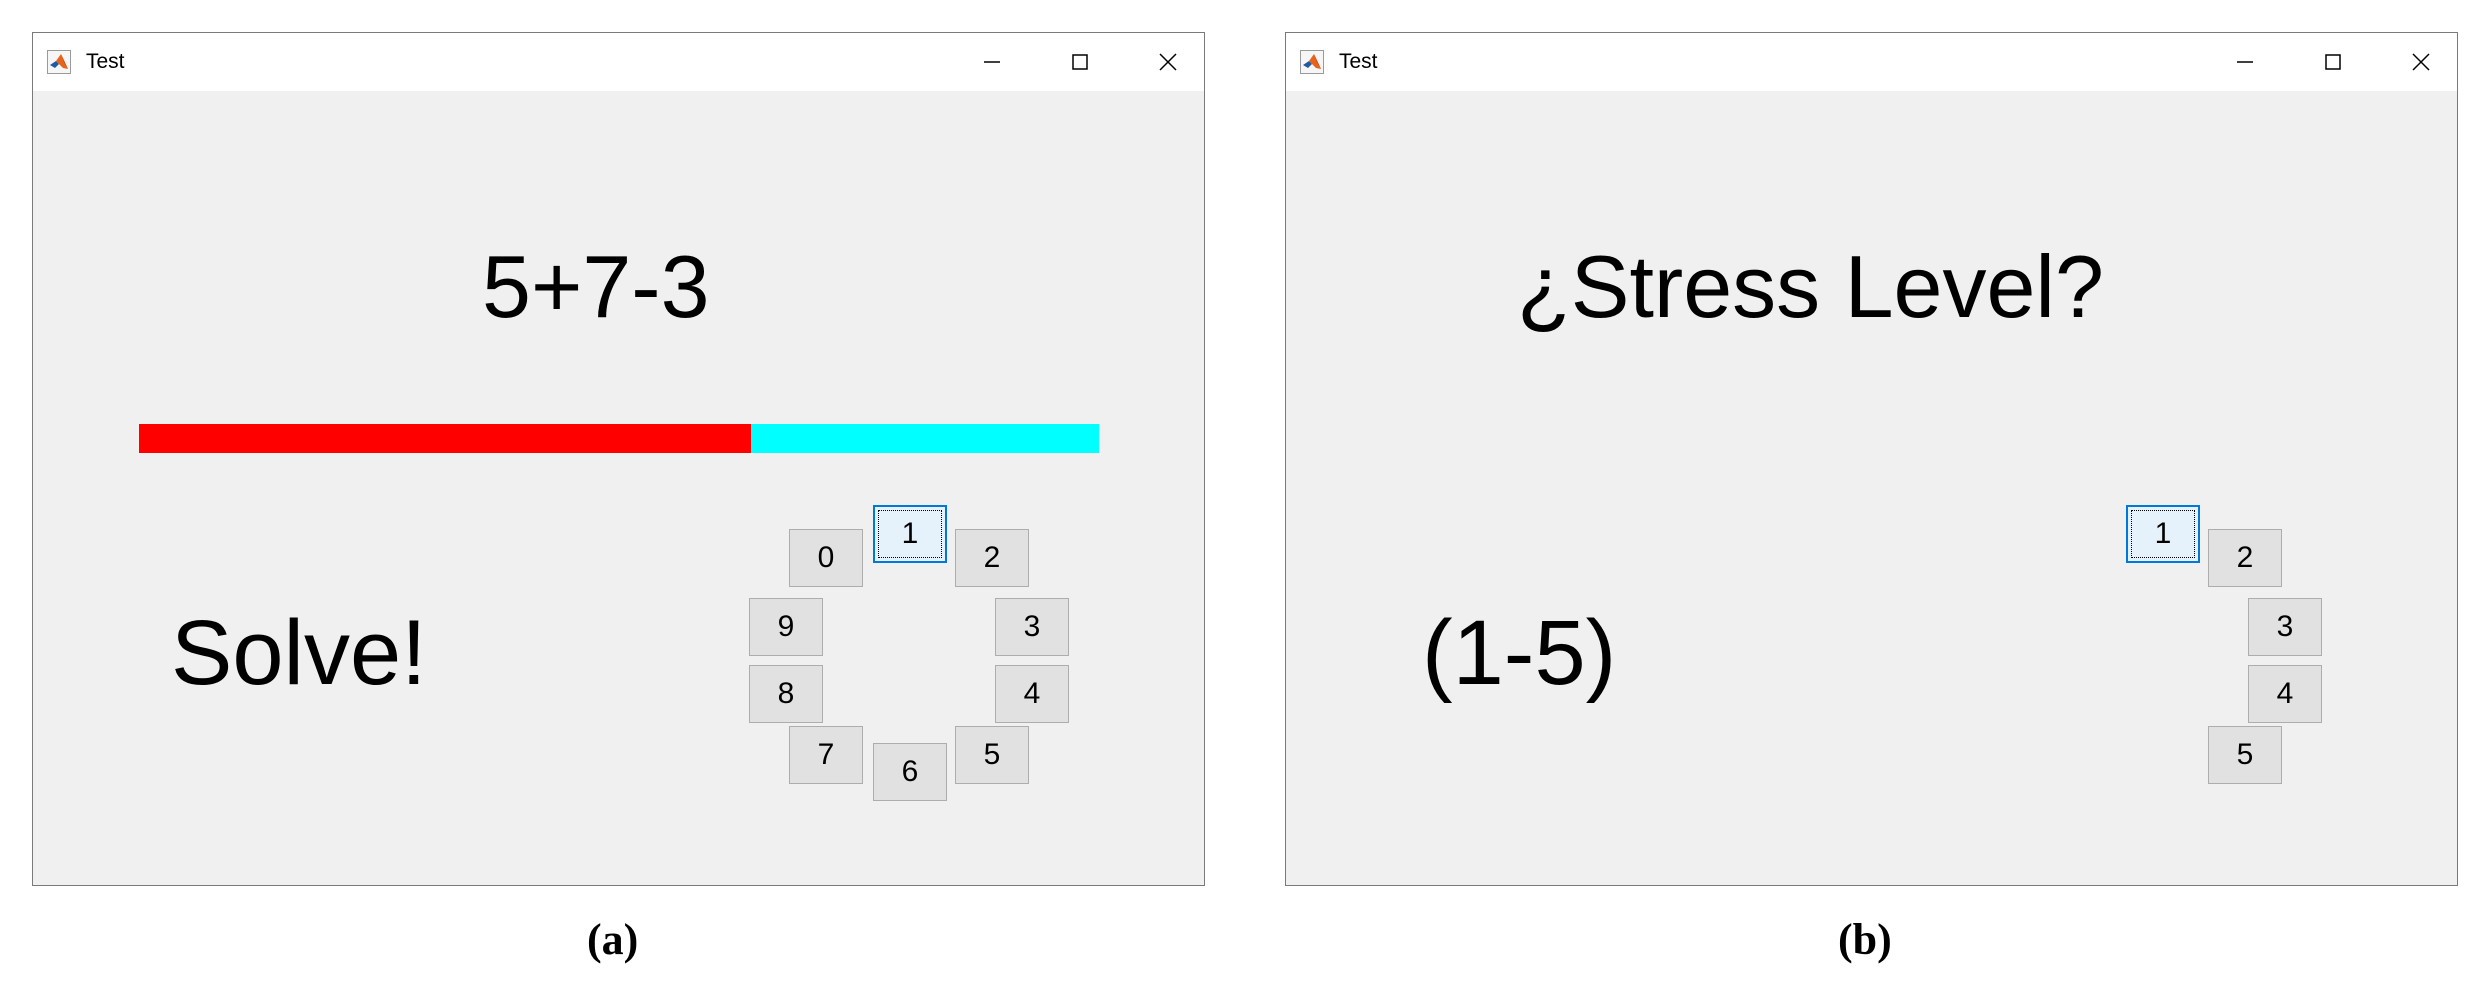 This screenshot has width=2491, height=997. Describe the element at coordinates (2285, 627) in the screenshot. I see `rating-3-button: 3` at that location.